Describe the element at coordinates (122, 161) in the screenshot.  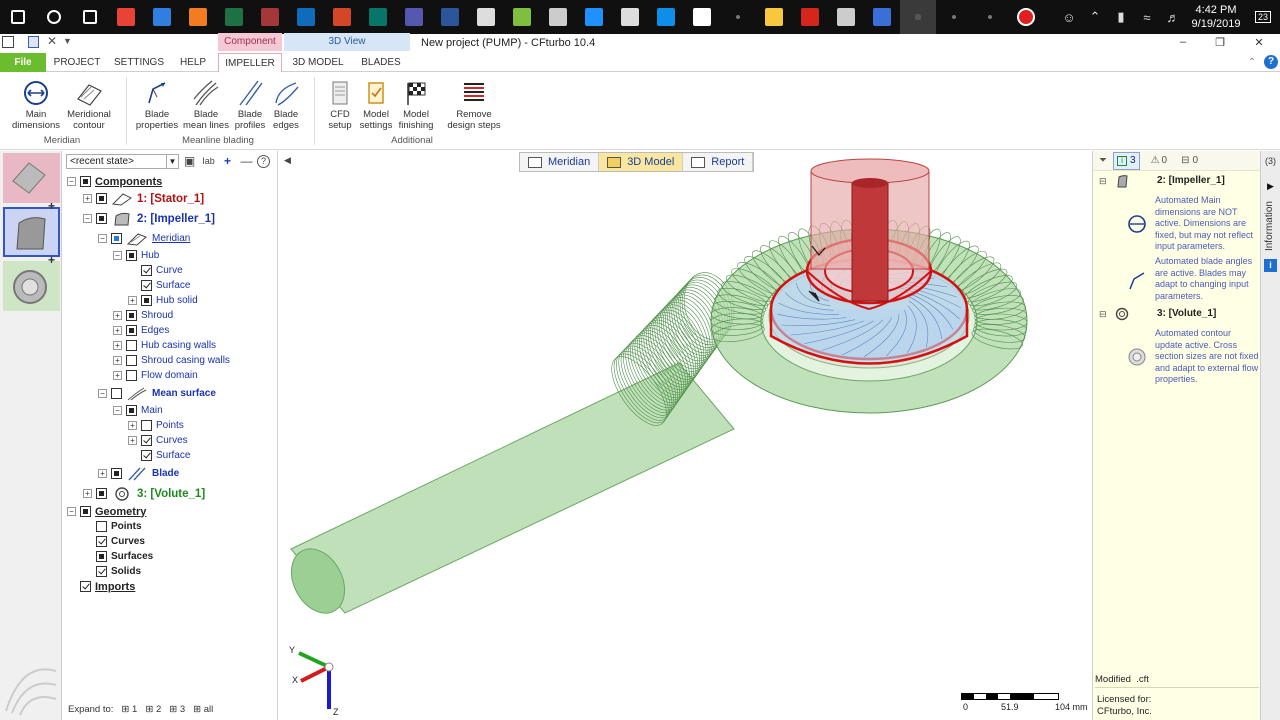
I see `state-dropdown: <recent state> ▼` at that location.